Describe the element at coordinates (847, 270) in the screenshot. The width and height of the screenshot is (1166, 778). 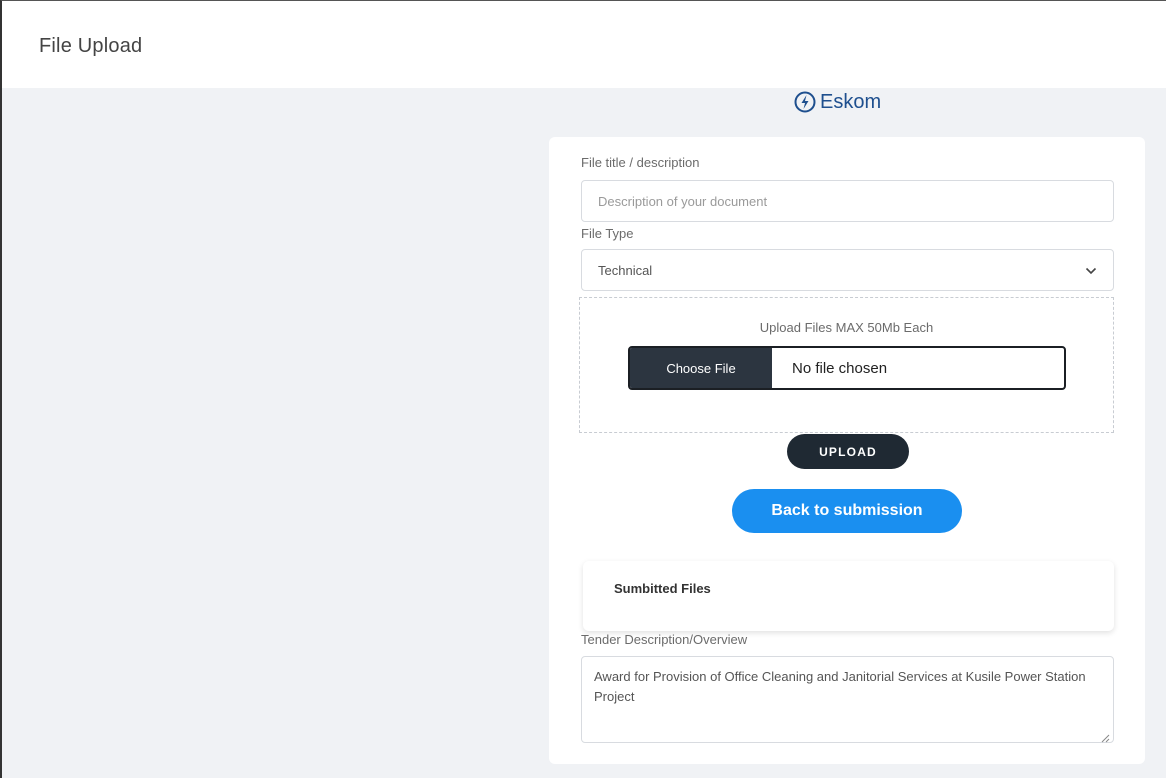
I see `file-type-select: Technical` at that location.